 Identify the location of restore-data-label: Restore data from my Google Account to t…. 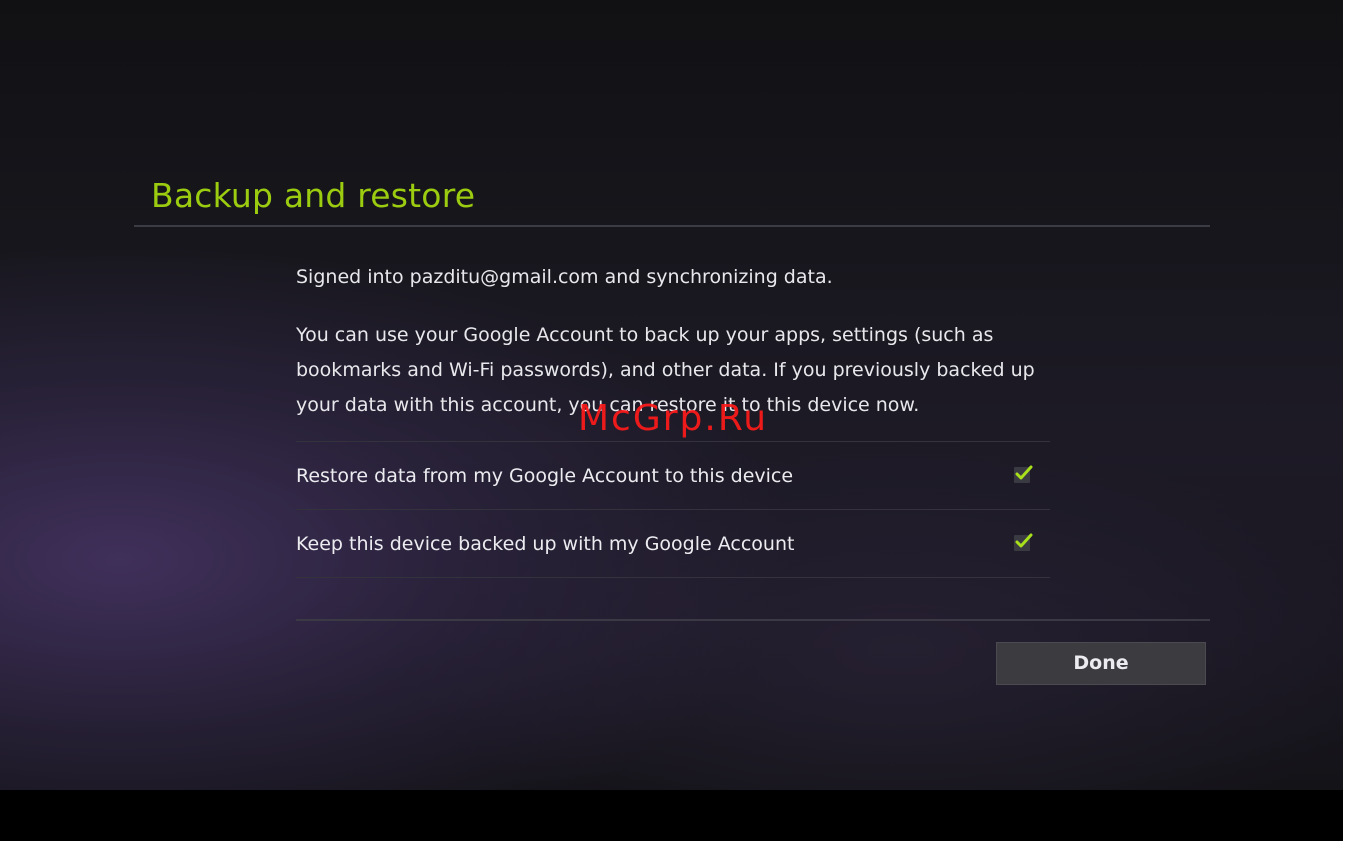
(545, 476).